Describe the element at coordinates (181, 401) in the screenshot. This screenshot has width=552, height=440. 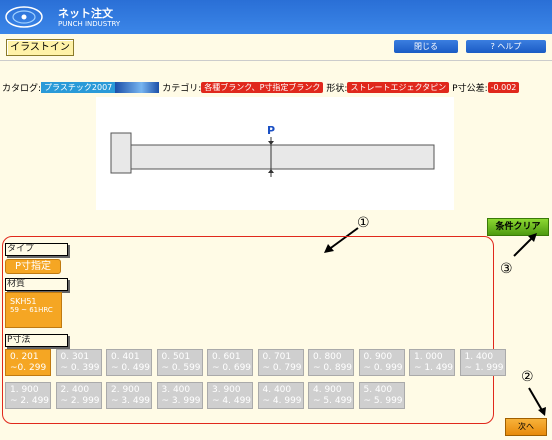
I see `p-range-to: ~ 3. 999` at that location.